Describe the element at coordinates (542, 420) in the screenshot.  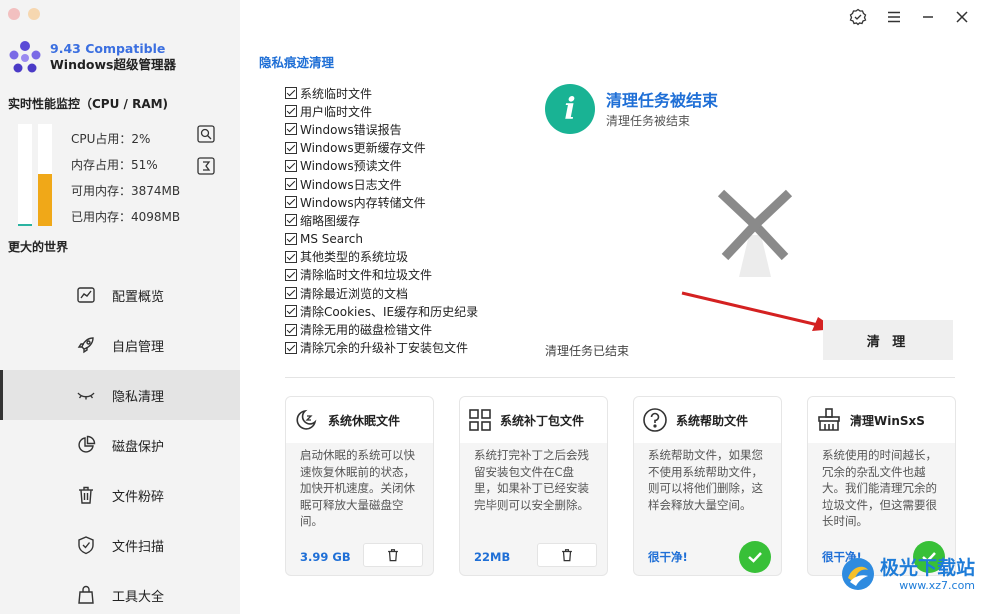
I see `card-title: 系统补丁包文件` at that location.